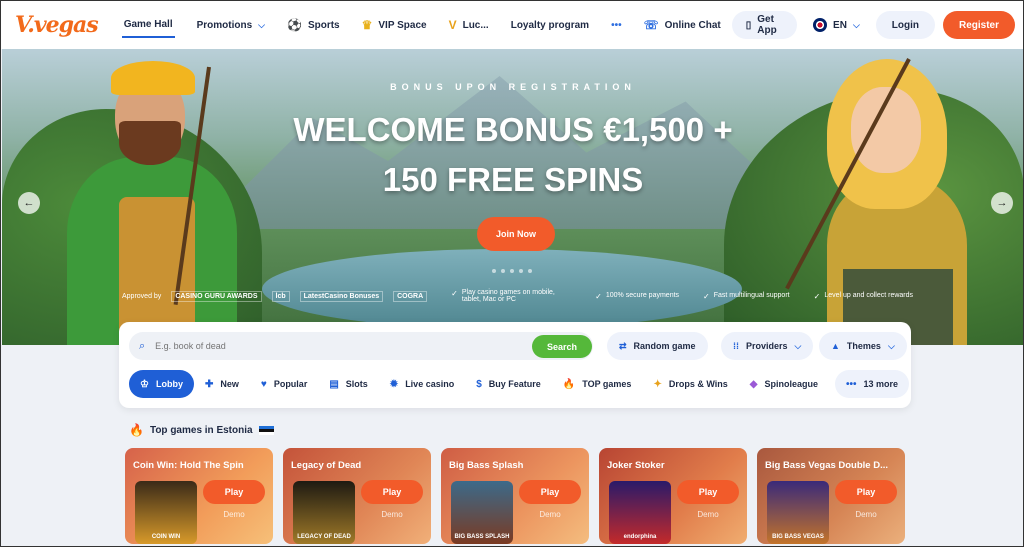 The height and width of the screenshot is (547, 1024). Describe the element at coordinates (562, 346) in the screenshot. I see `search-button: Search` at that location.